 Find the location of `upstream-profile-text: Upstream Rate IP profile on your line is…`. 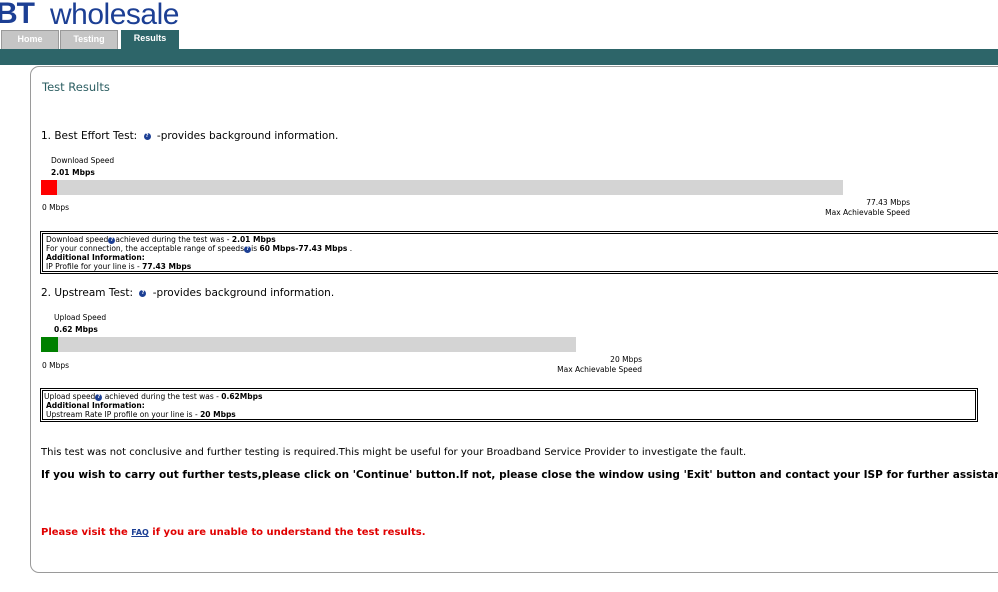

upstream-profile-text: Upstream Rate IP profile on your line is… is located at coordinates (123, 414).